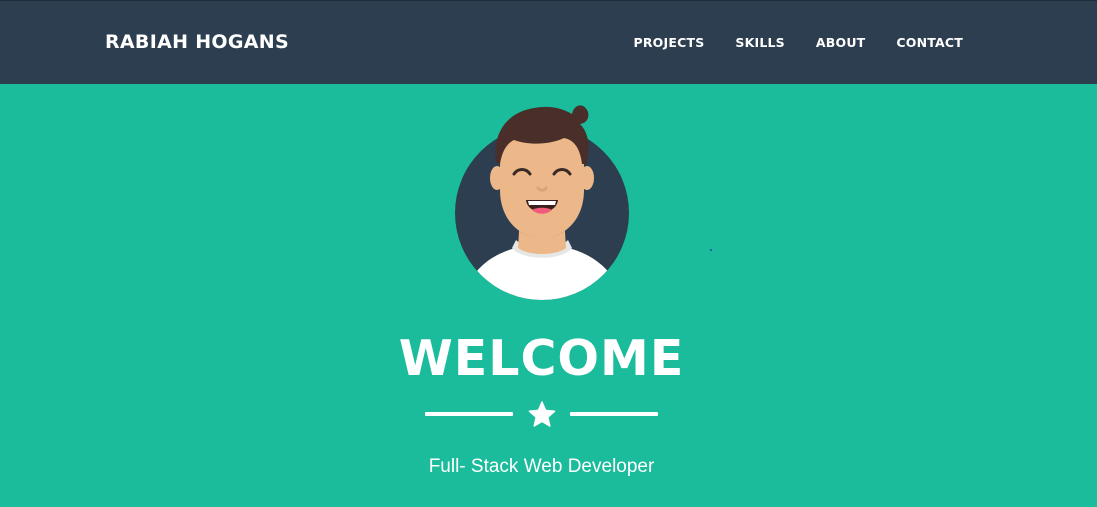 The width and height of the screenshot is (1097, 507). Describe the element at coordinates (541, 358) in the screenshot. I see `hero-title: WELCOME` at that location.